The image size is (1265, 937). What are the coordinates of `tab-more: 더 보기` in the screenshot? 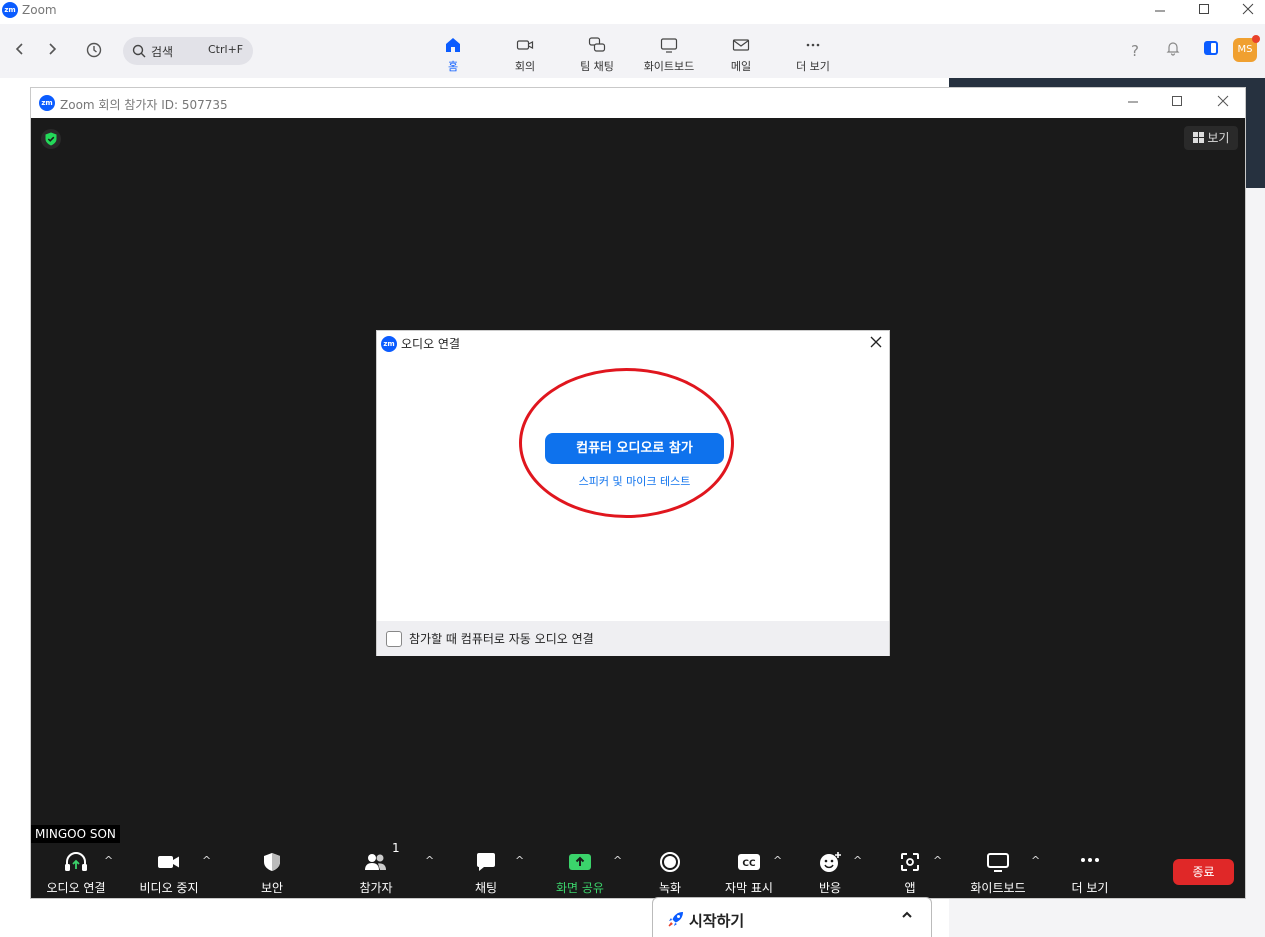 It's located at (813, 55).